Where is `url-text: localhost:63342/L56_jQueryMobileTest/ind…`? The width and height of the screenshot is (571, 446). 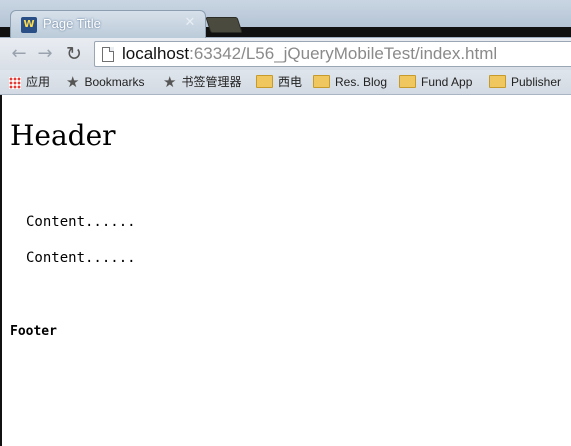 url-text: localhost:63342/L56_jQueryMobileTest/ind… is located at coordinates (309, 54).